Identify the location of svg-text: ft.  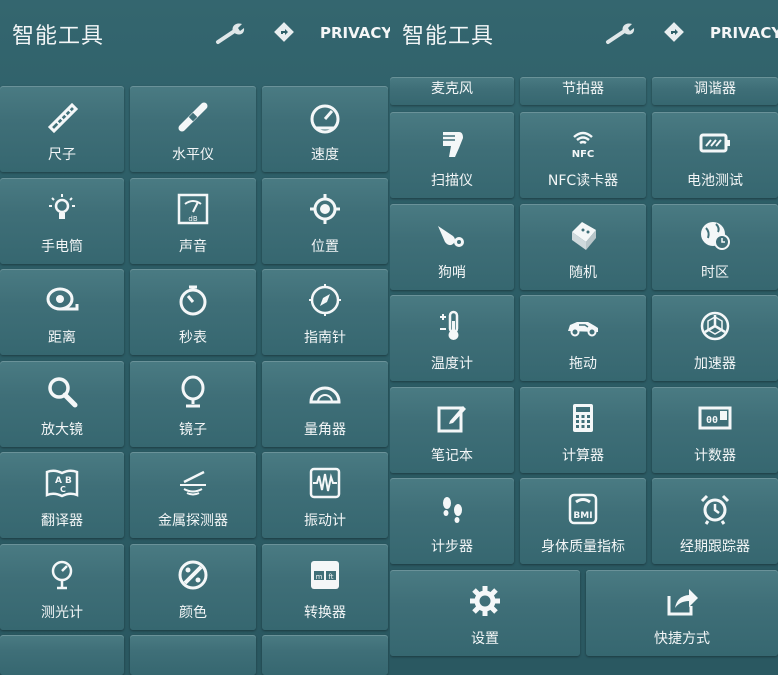
(330, 577).